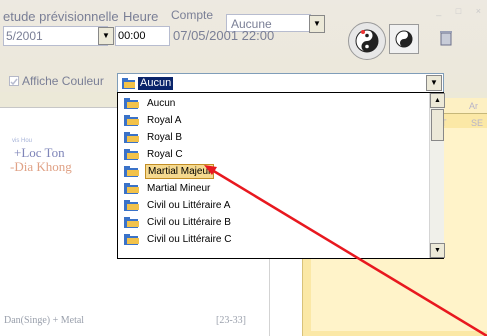 Image resolution: width=487 pixels, height=336 pixels. Describe the element at coordinates (231, 320) in the screenshot. I see `footer-right-text: [23-33]` at that location.